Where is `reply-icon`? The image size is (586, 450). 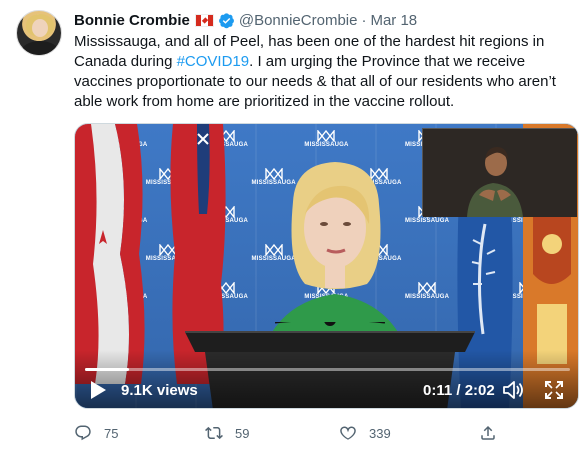 reply-icon is located at coordinates (83, 433).